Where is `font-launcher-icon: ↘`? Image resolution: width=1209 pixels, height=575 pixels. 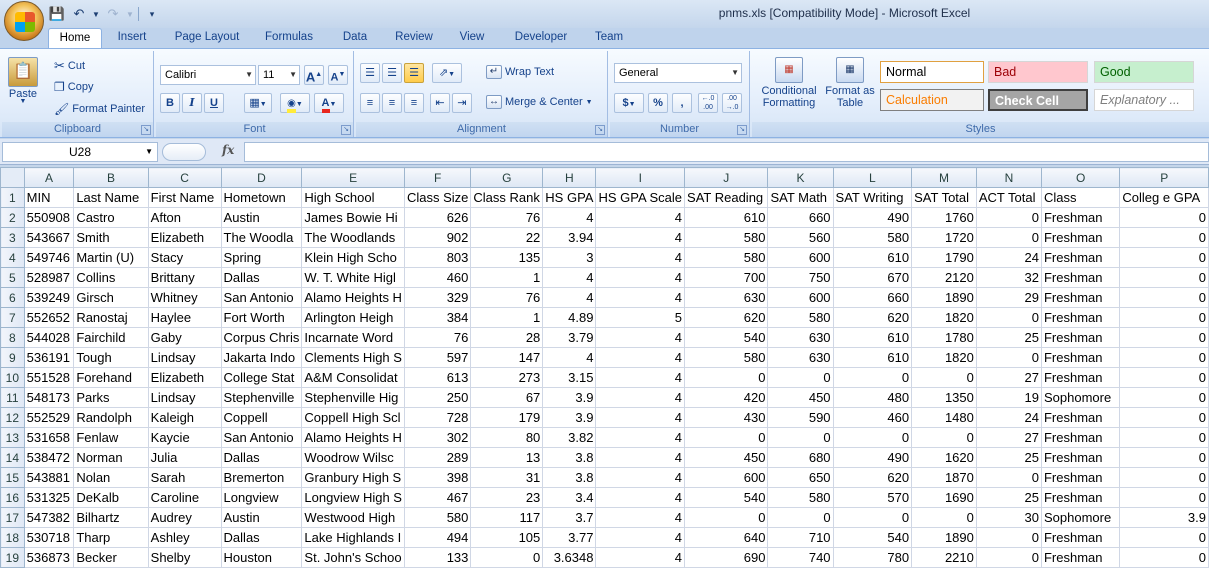 font-launcher-icon: ↘ is located at coordinates (346, 130).